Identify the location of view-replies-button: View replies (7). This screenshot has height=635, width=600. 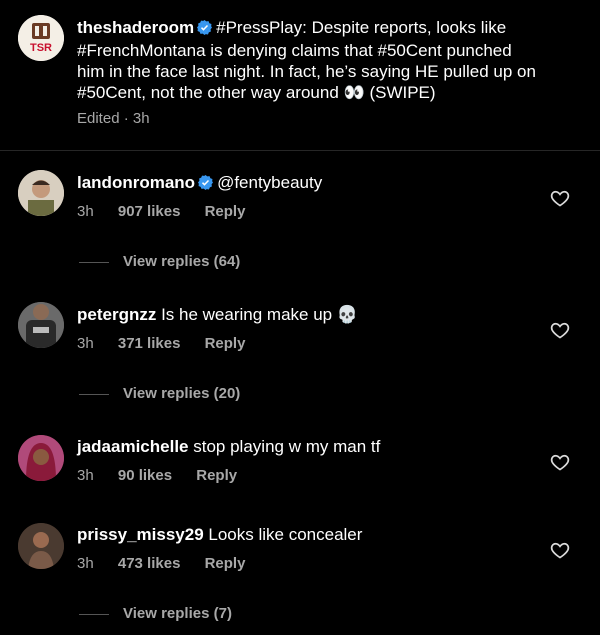
(155, 613).